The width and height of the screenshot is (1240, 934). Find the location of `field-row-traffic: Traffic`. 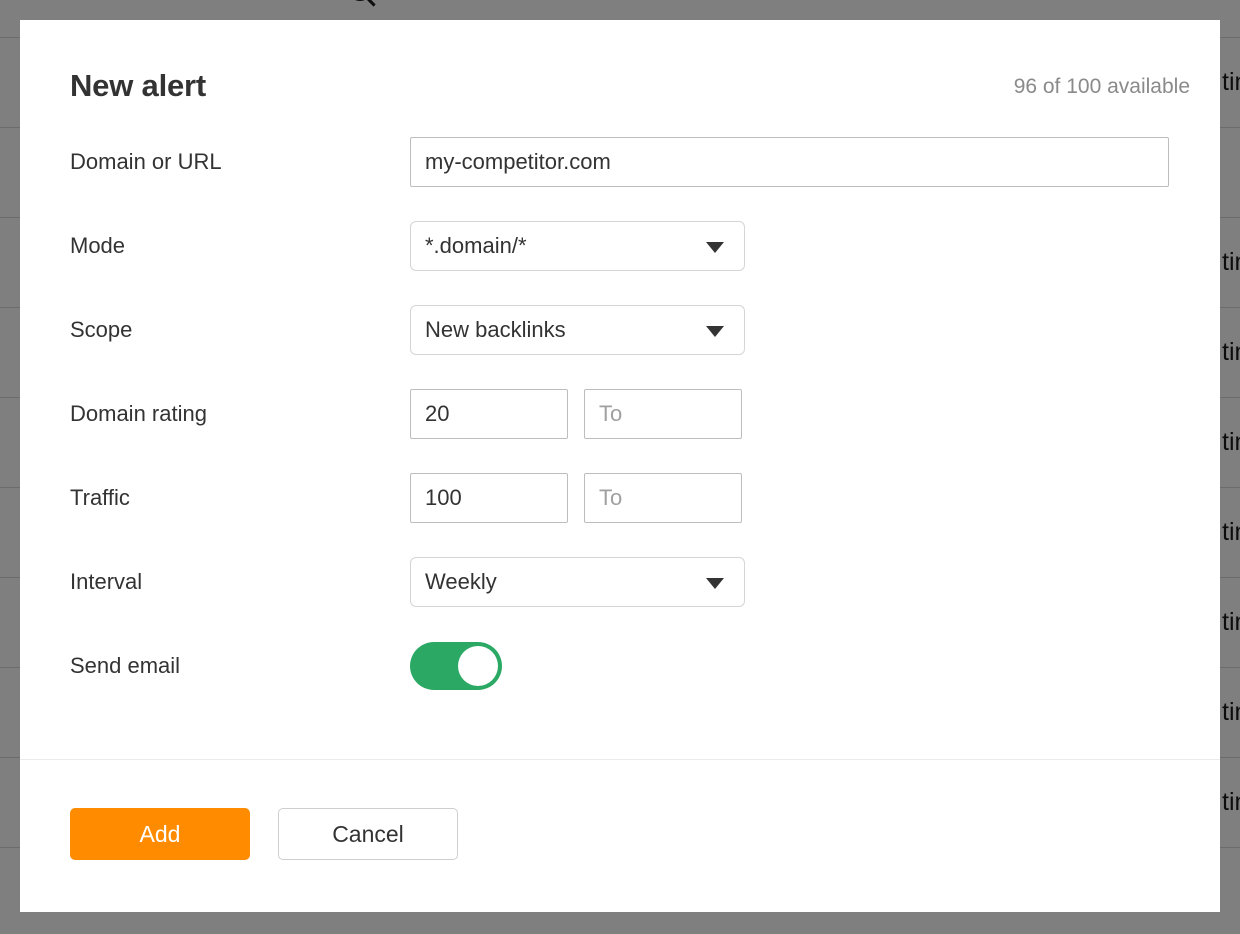

field-row-traffic: Traffic is located at coordinates (620, 498).